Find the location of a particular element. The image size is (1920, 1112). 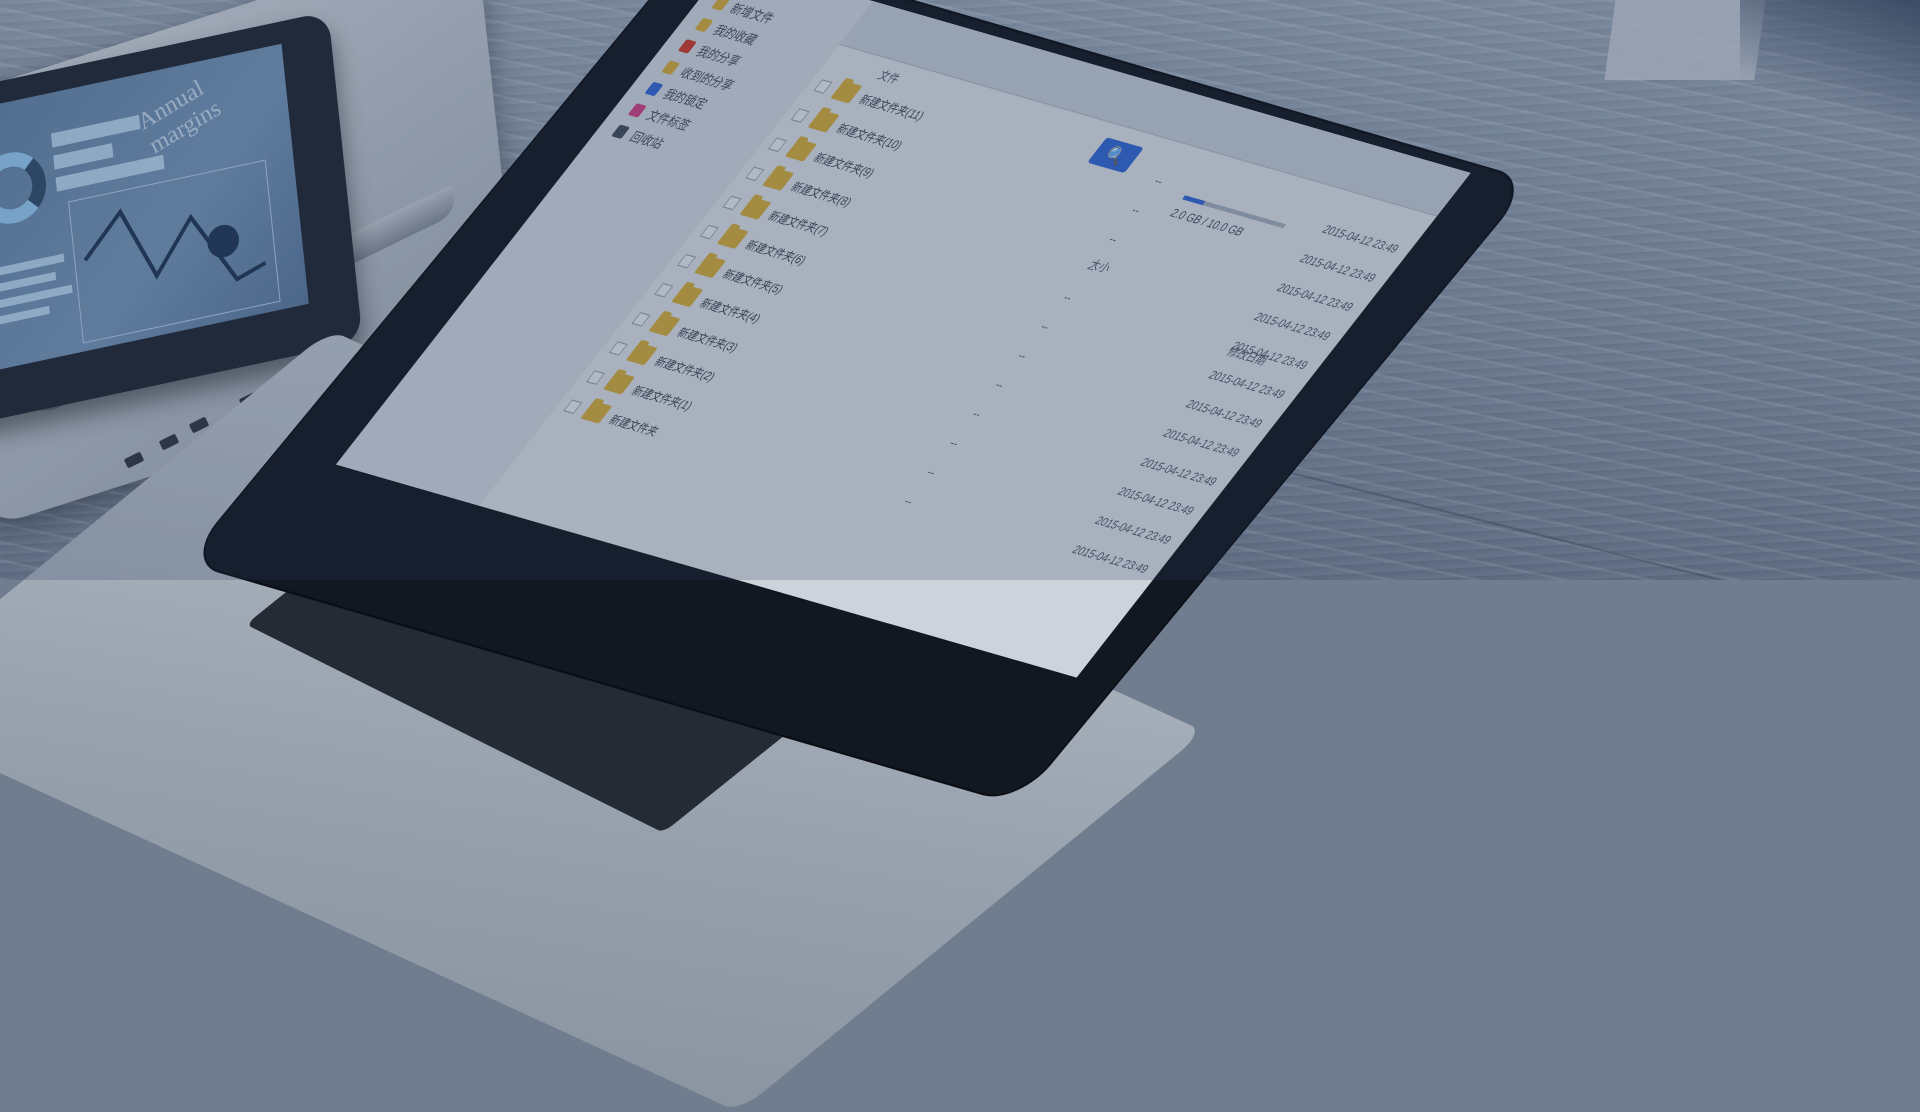

file-name: 新建文件夹(8) is located at coordinates (821, 195).